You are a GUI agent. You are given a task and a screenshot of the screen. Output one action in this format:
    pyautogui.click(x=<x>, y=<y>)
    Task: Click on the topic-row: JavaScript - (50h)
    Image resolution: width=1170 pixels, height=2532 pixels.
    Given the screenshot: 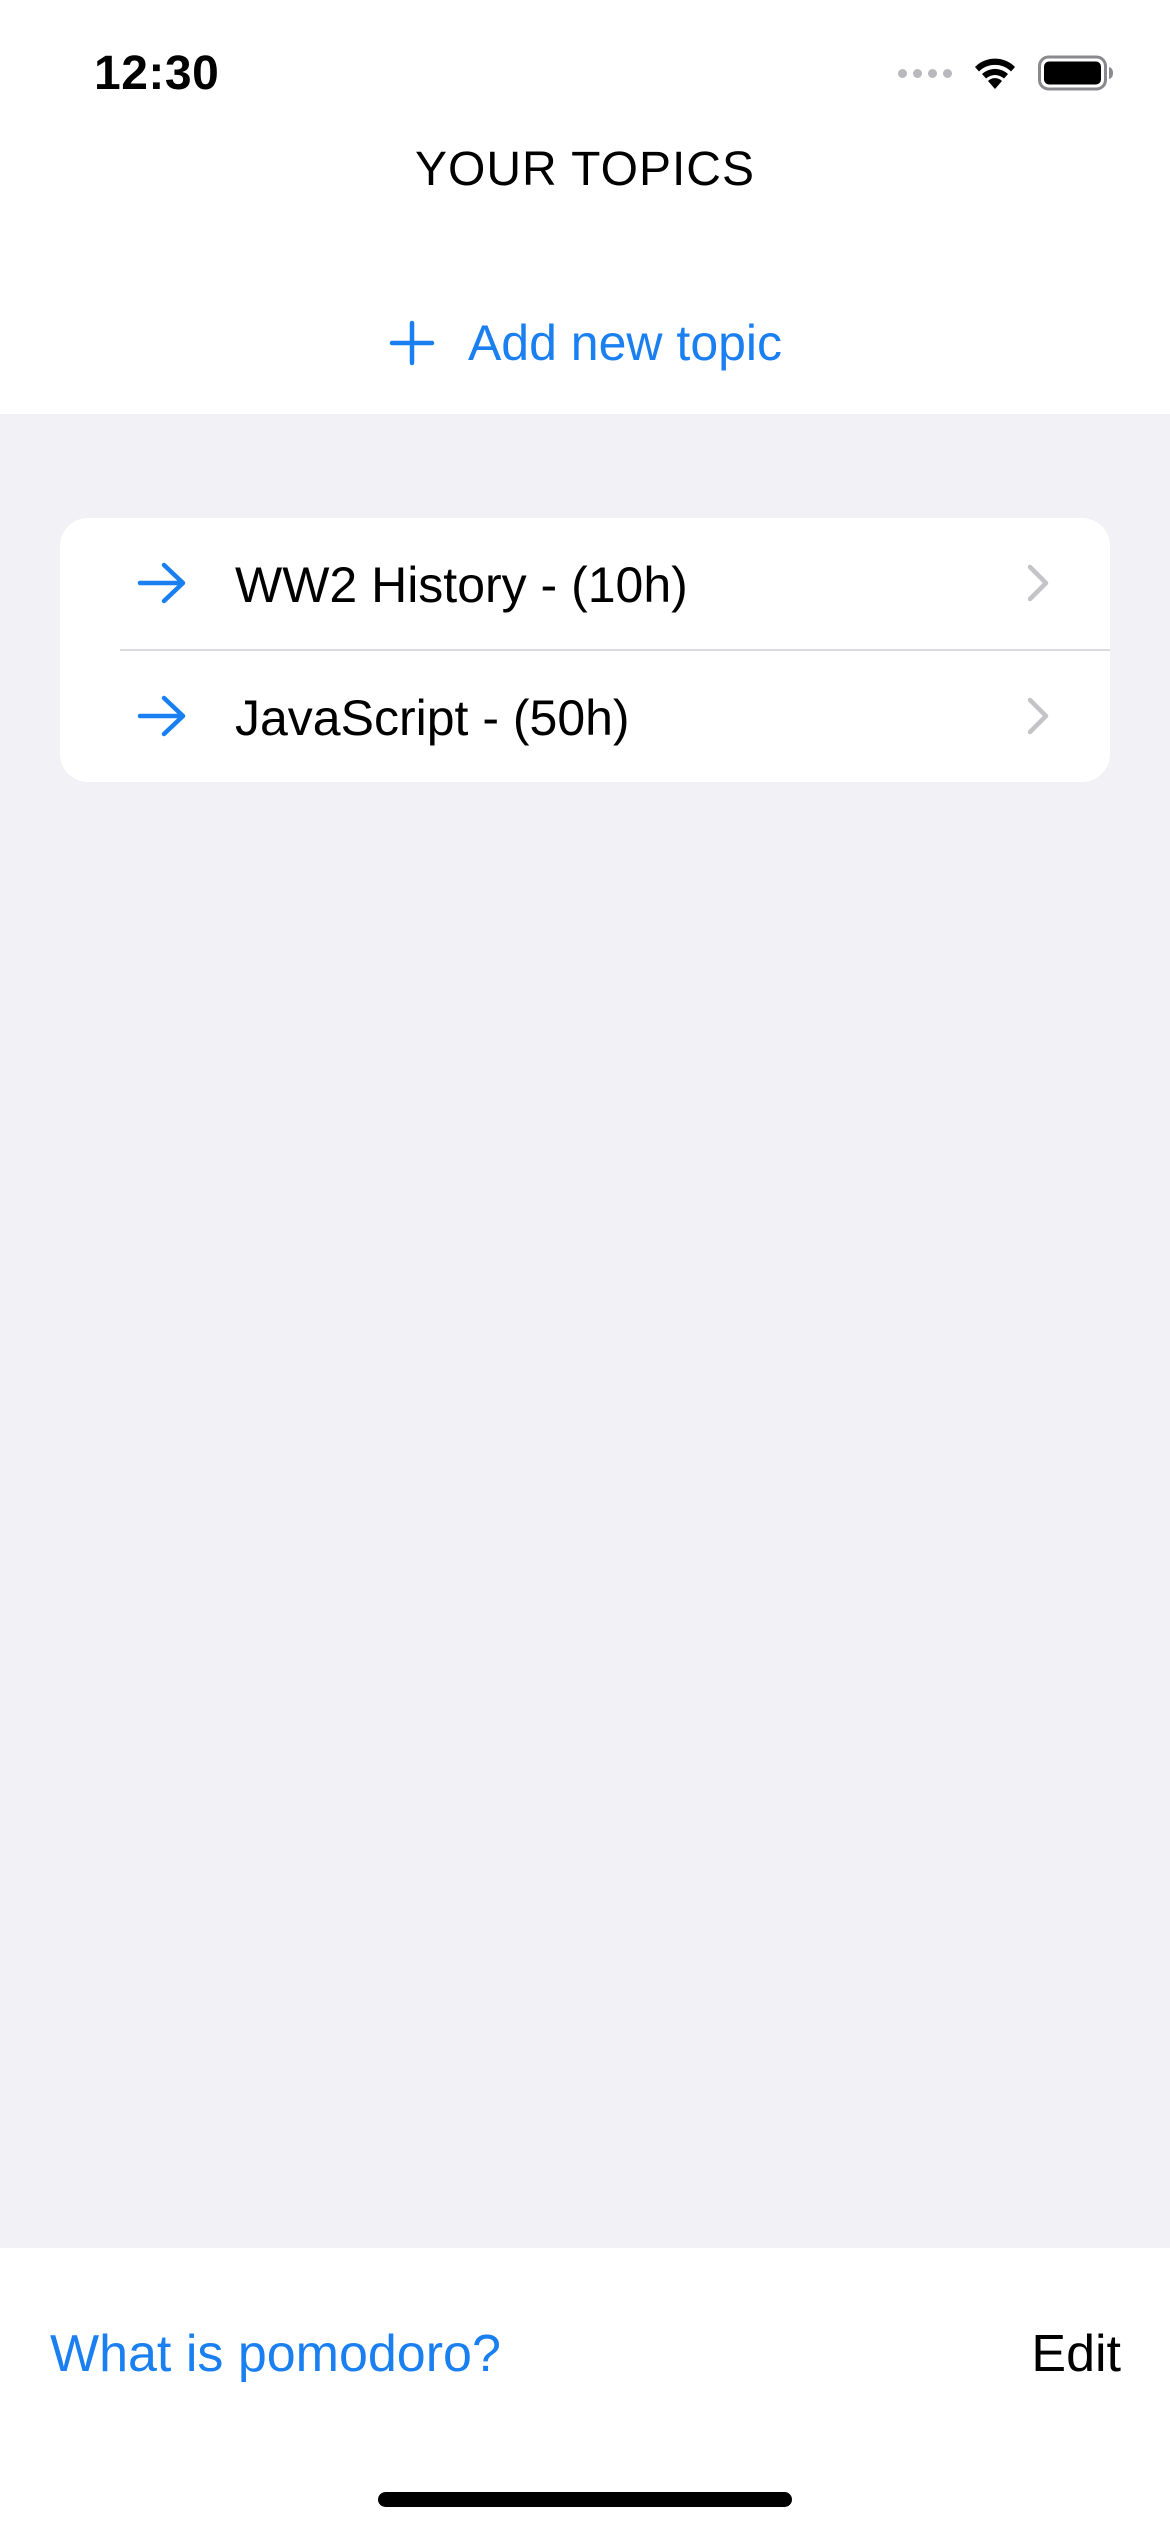 What is the action you would take?
    pyautogui.click(x=585, y=716)
    